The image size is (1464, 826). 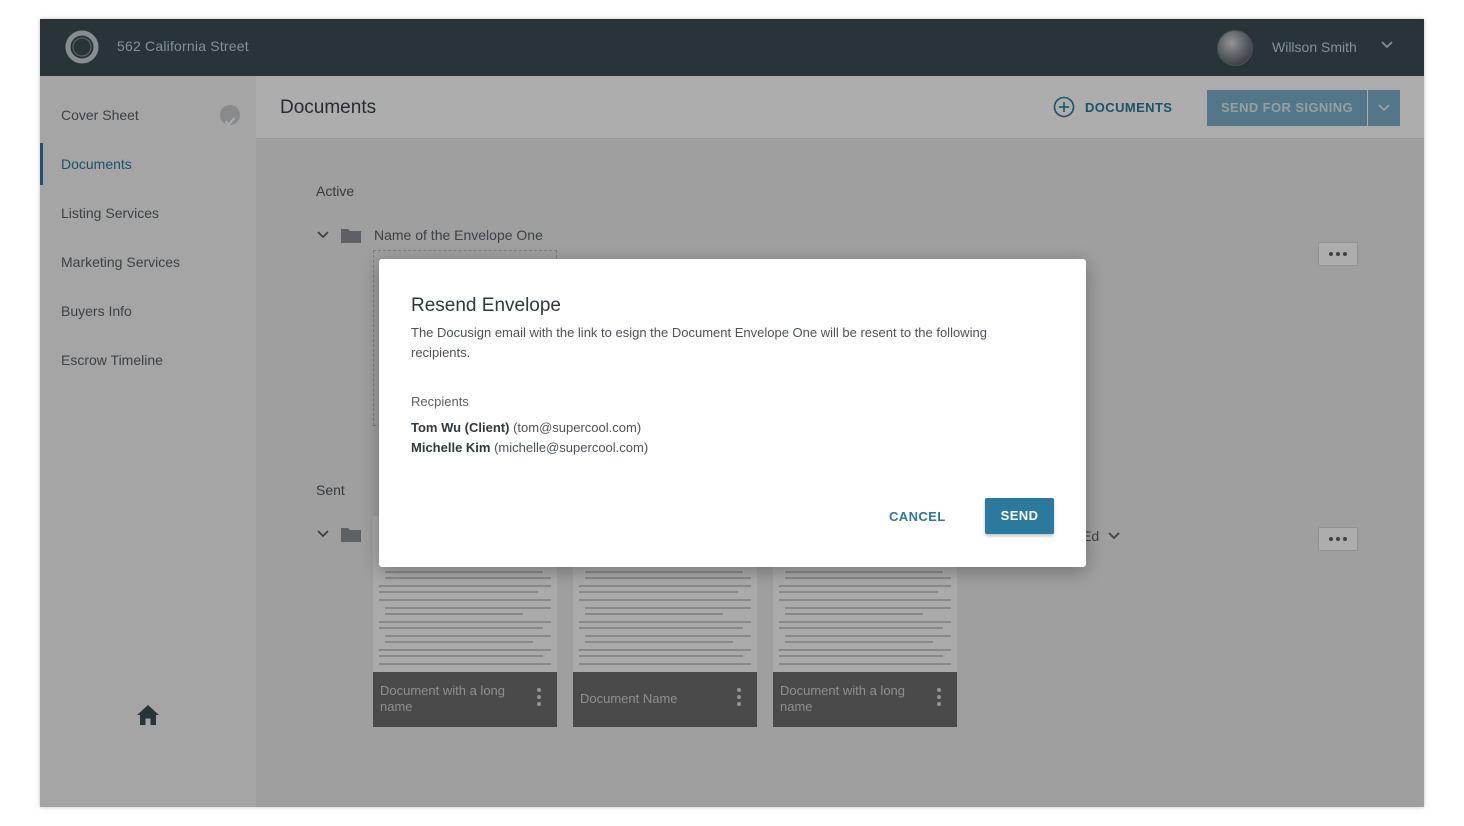 I want to click on recipient-name: Michelle Kim, so click(x=451, y=447).